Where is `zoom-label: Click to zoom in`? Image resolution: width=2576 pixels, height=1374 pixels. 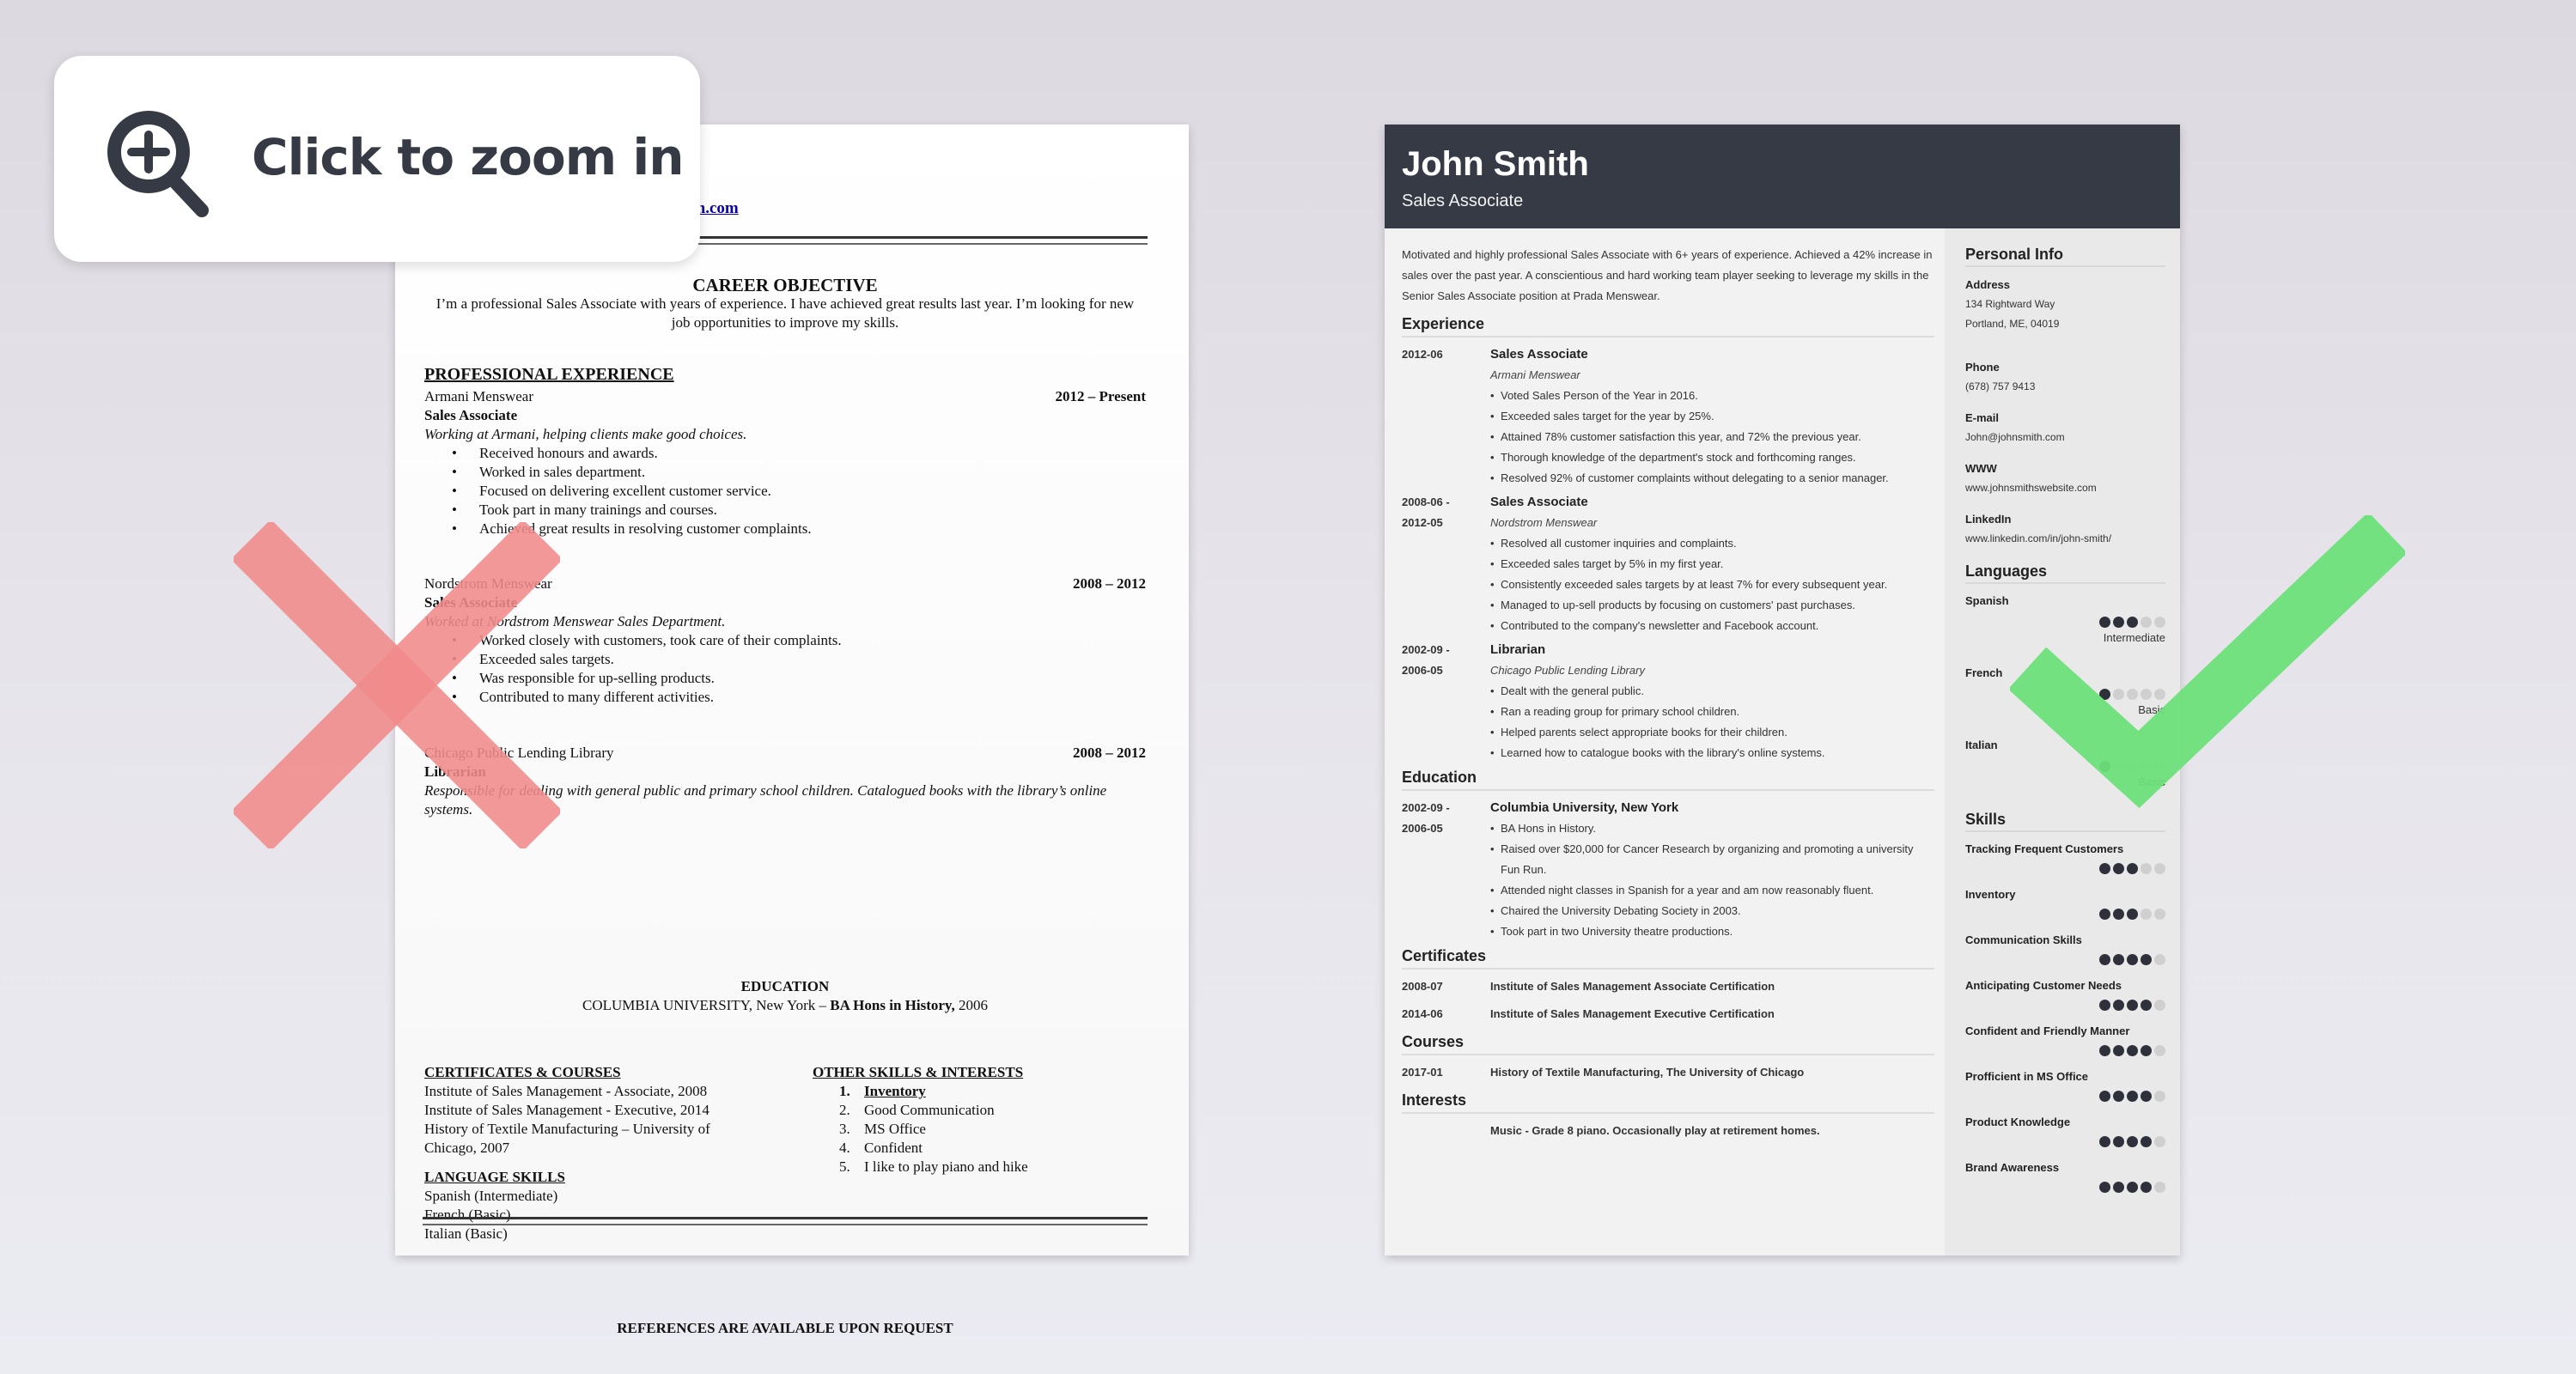 zoom-label: Click to zoom in is located at coordinates (468, 157).